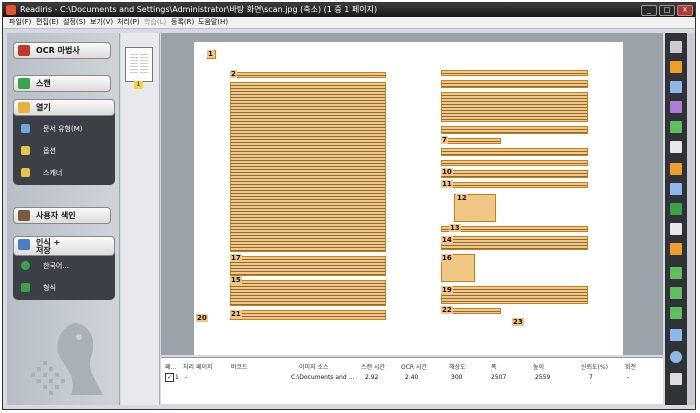 The image size is (700, 413). Describe the element at coordinates (494, 366) in the screenshot. I see `column-header: 폭` at that location.